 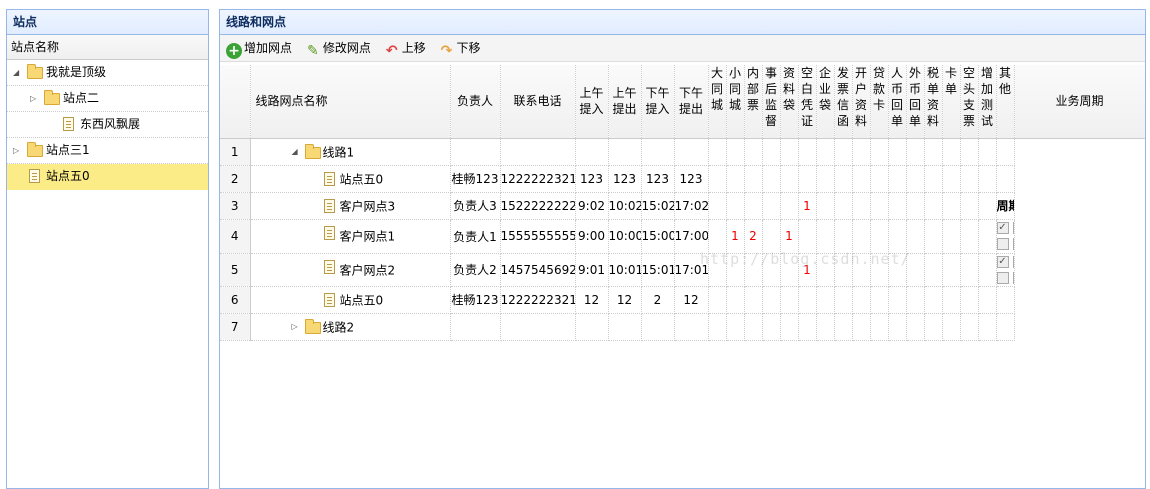 I want to click on column-header: 大同城, so click(x=717, y=102).